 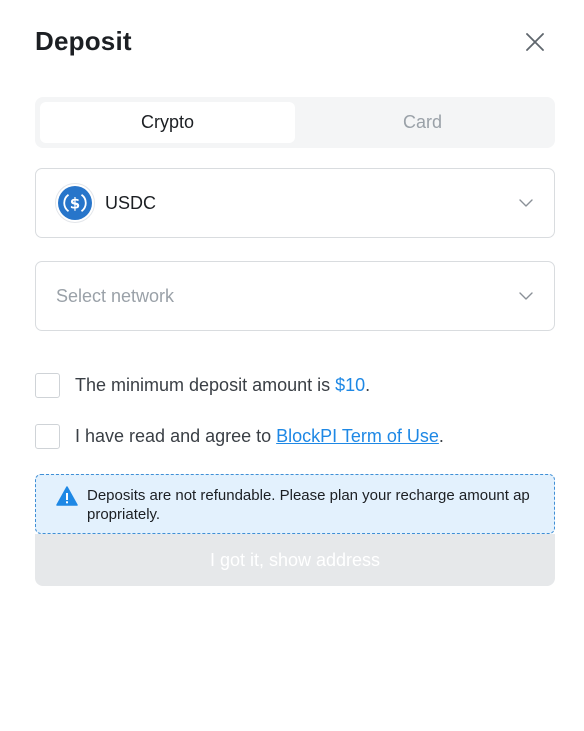 I want to click on min-deposit-checkbox, so click(x=47, y=385).